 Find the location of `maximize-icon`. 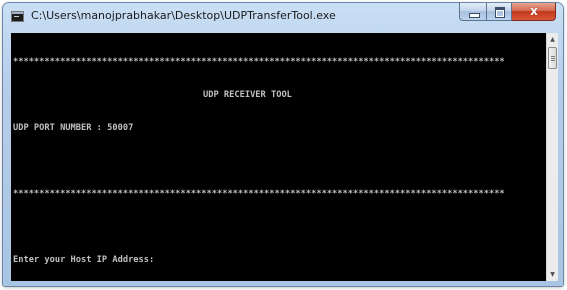

maximize-icon is located at coordinates (500, 12).